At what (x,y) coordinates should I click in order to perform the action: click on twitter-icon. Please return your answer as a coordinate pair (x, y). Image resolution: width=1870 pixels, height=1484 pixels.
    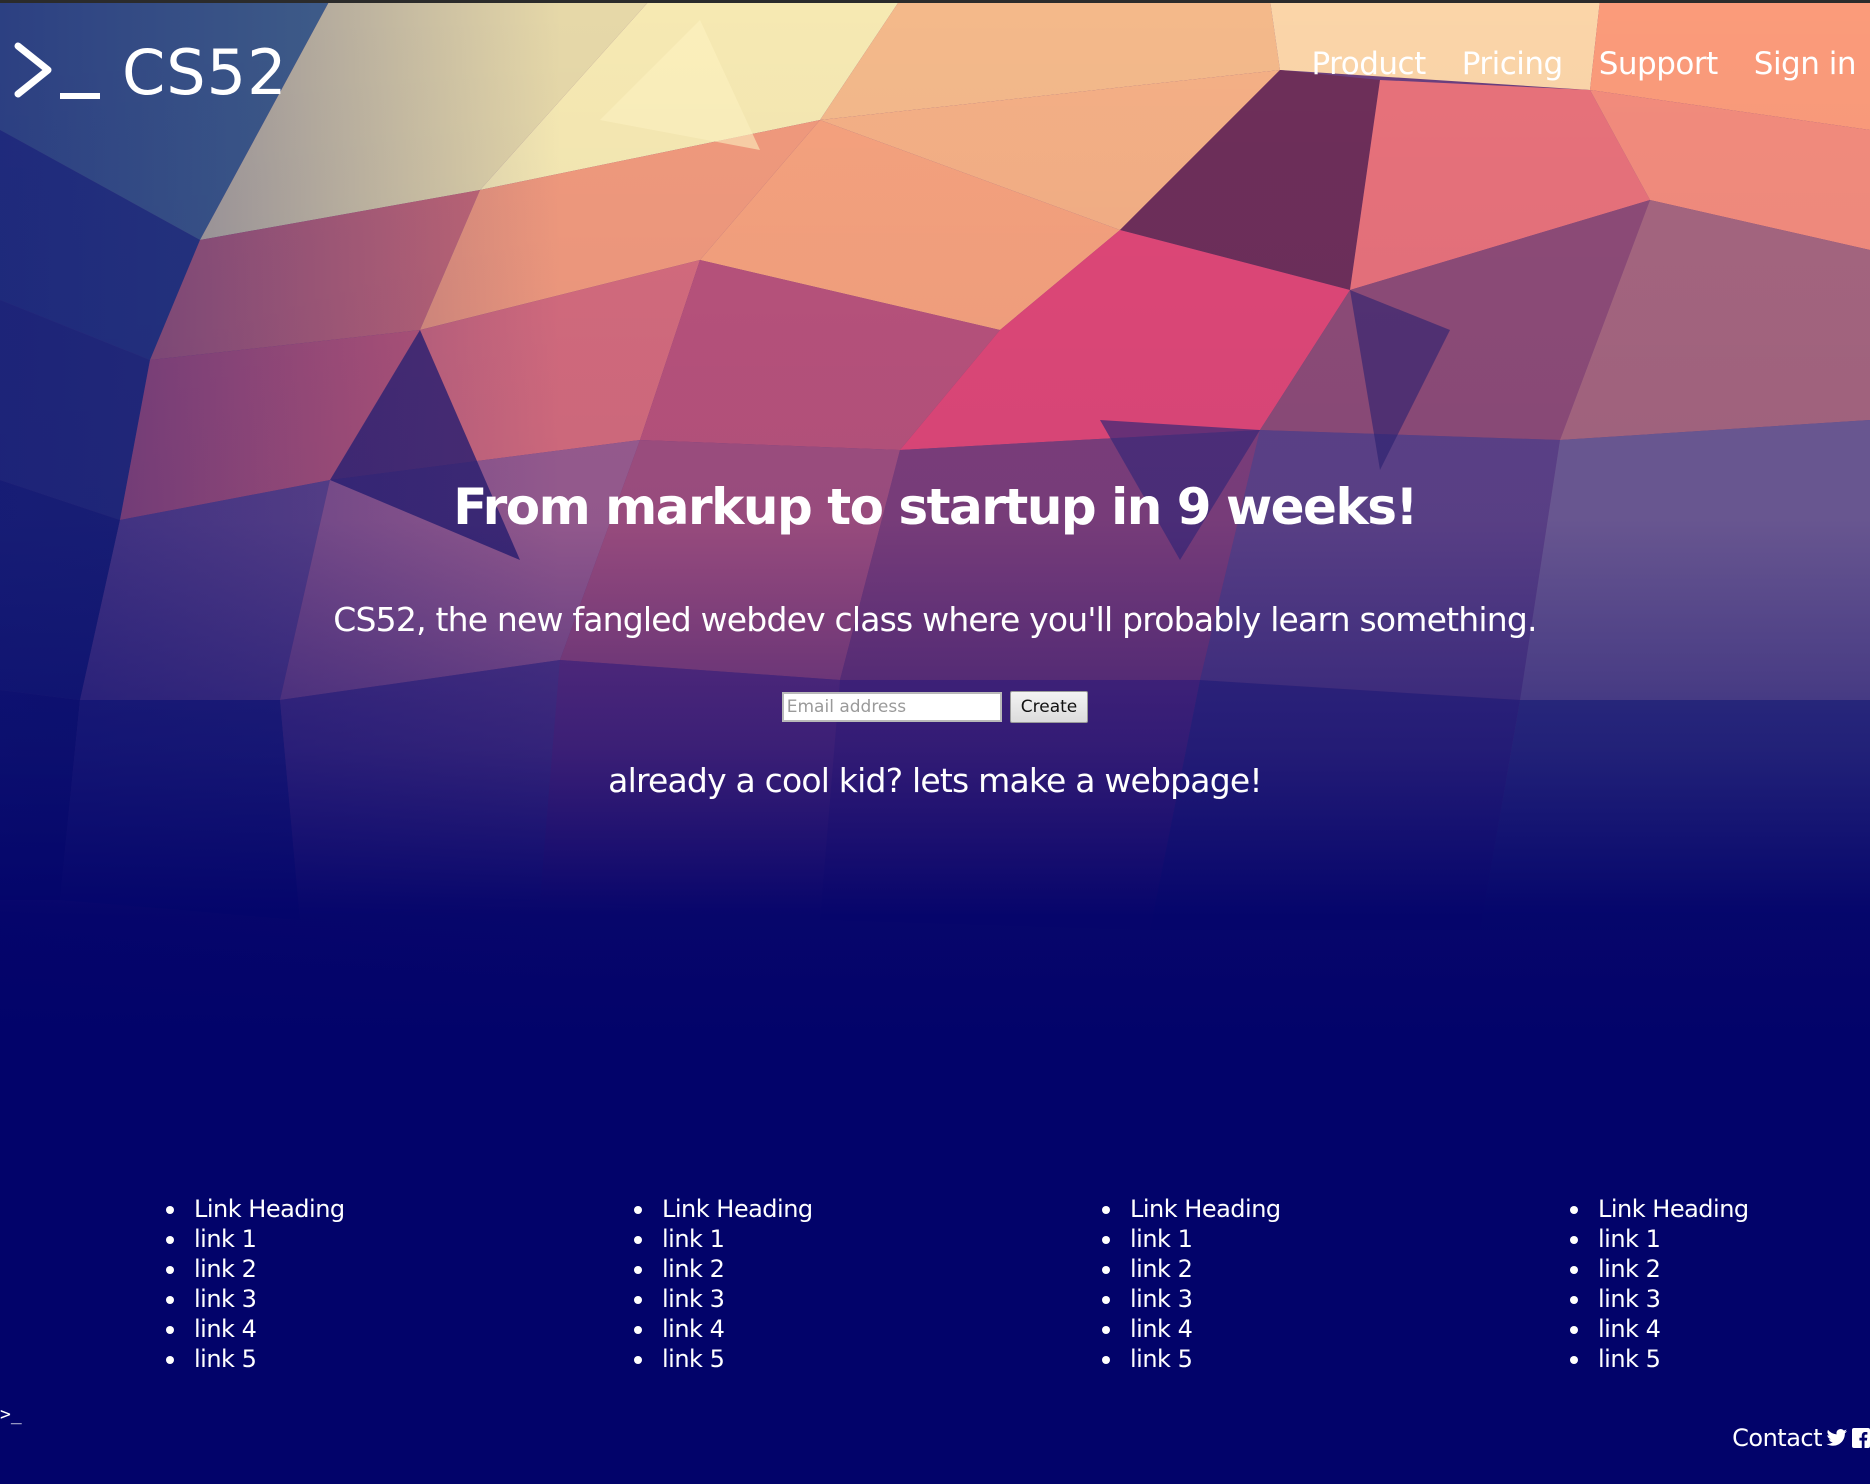
    Looking at the image, I should click on (1837, 1438).